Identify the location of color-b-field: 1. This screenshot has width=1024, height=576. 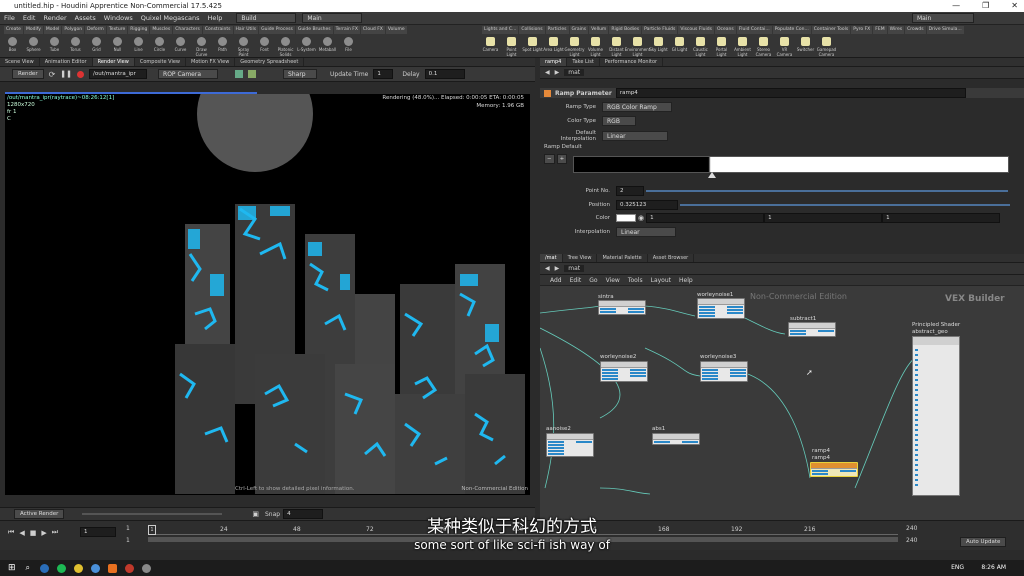
(941, 218).